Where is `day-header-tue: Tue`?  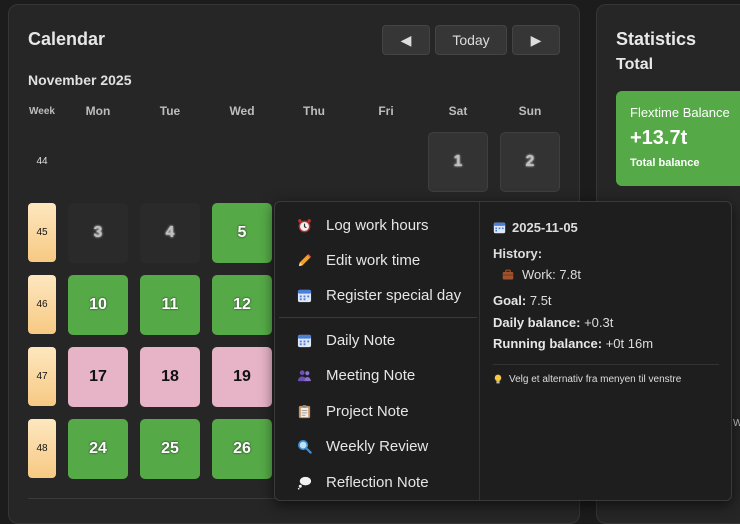 day-header-tue: Tue is located at coordinates (170, 111).